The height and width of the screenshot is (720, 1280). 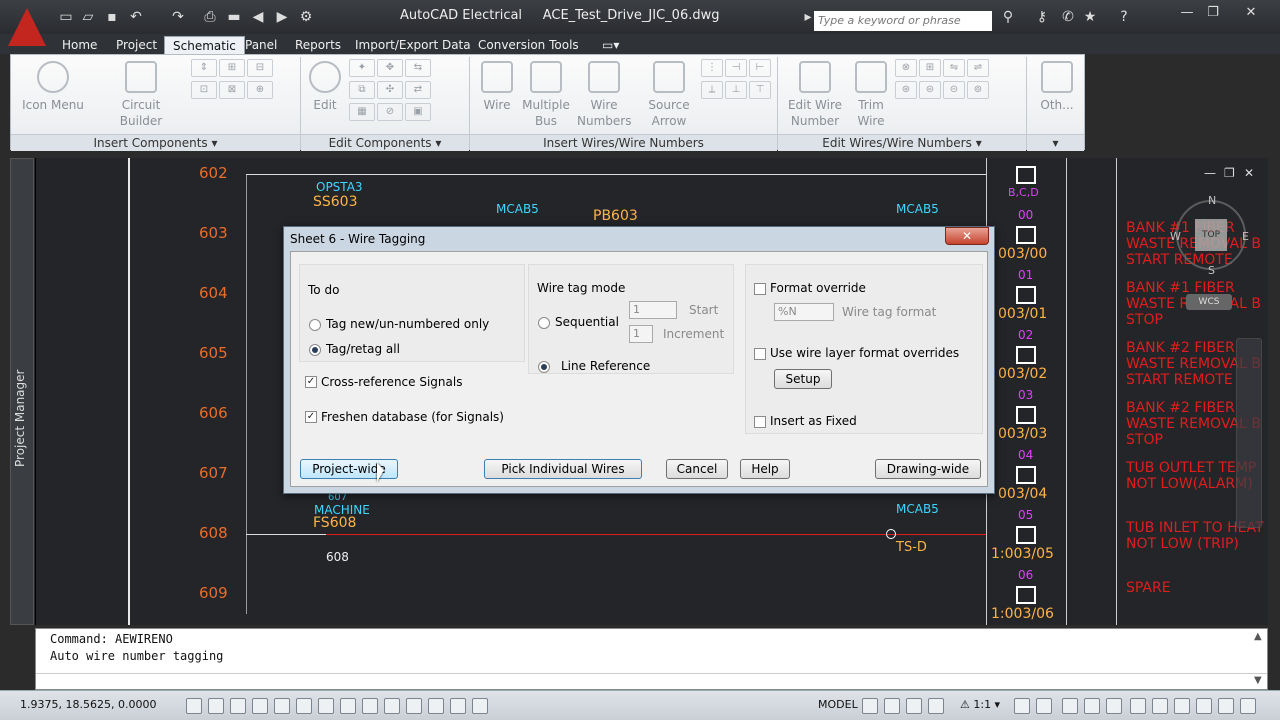 What do you see at coordinates (155, 142) in the screenshot?
I see `panel-label-insert-components: Insert Components ▾` at bounding box center [155, 142].